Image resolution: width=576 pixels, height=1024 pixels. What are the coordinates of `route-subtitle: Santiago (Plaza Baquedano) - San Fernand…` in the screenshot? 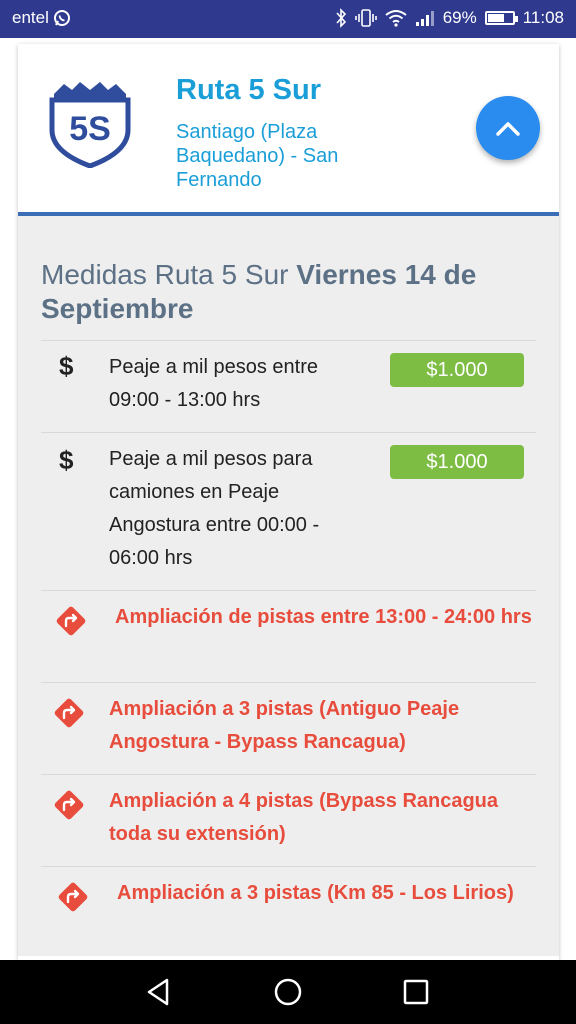 It's located at (257, 156).